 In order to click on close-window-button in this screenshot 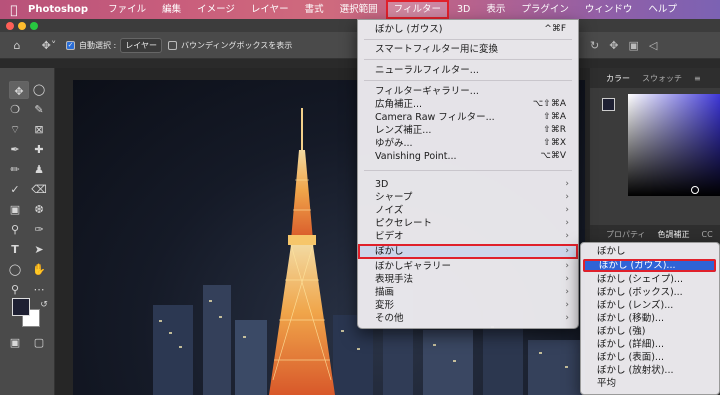, I will do `click(10, 26)`.